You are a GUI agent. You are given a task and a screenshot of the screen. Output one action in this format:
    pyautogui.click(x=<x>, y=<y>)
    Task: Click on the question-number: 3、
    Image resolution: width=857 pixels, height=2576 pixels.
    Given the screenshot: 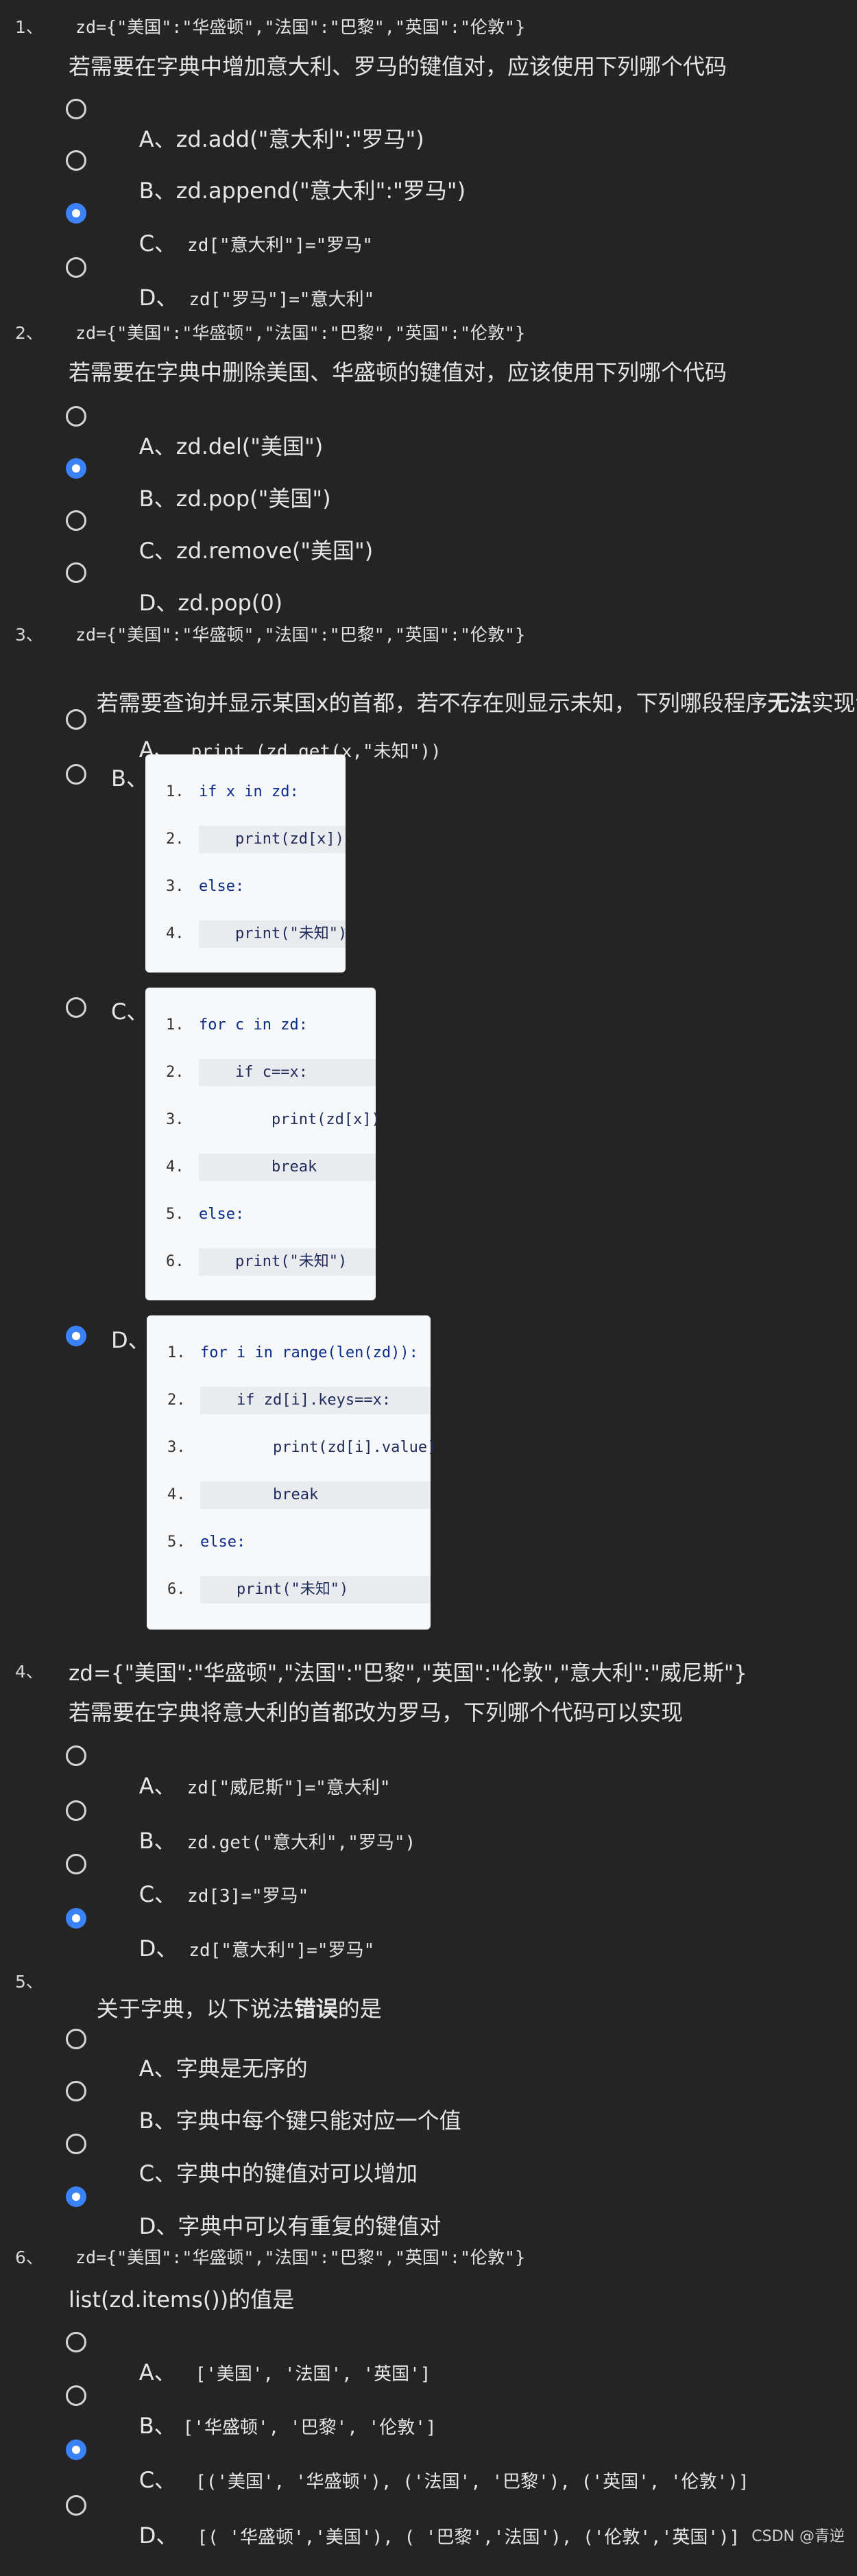 What is the action you would take?
    pyautogui.click(x=29, y=635)
    